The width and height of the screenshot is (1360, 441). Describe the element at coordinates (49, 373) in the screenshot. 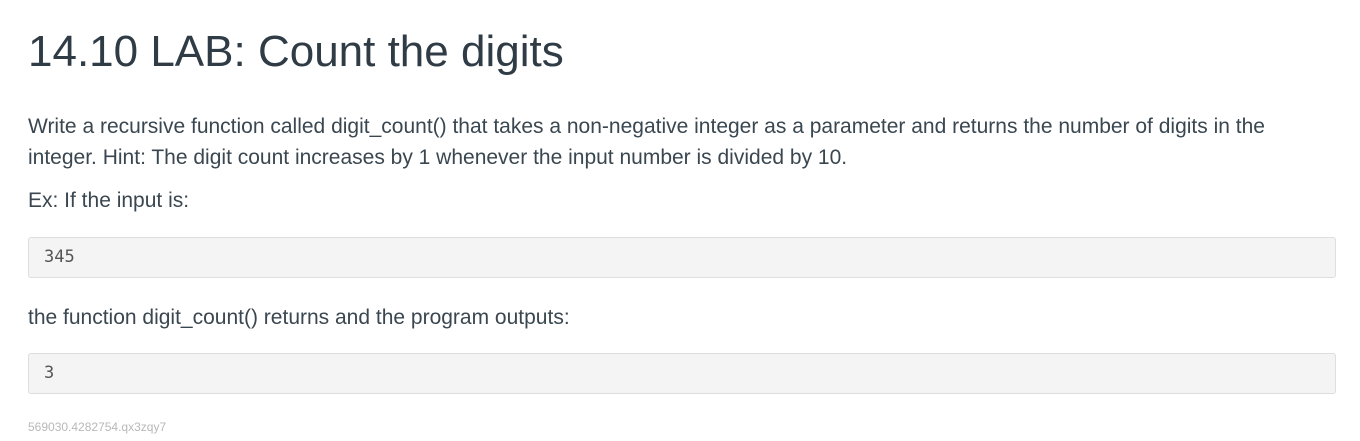

I see `example-output-value: 3` at that location.